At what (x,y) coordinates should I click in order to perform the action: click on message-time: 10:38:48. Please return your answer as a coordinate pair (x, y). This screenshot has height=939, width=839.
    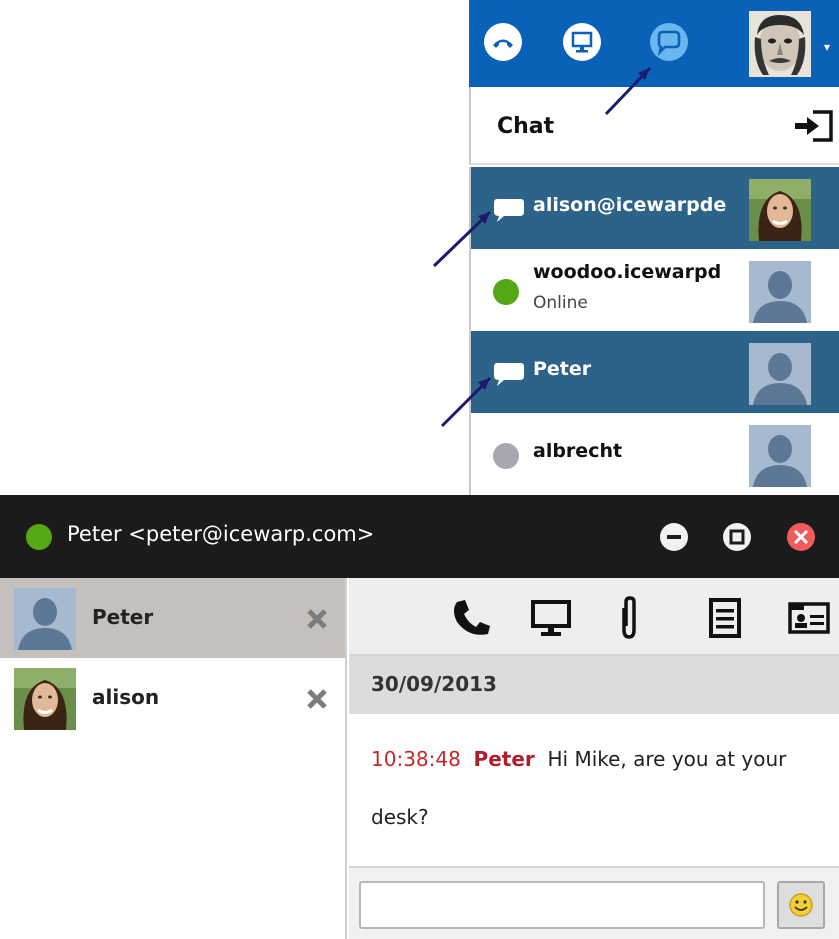
    Looking at the image, I should click on (416, 759).